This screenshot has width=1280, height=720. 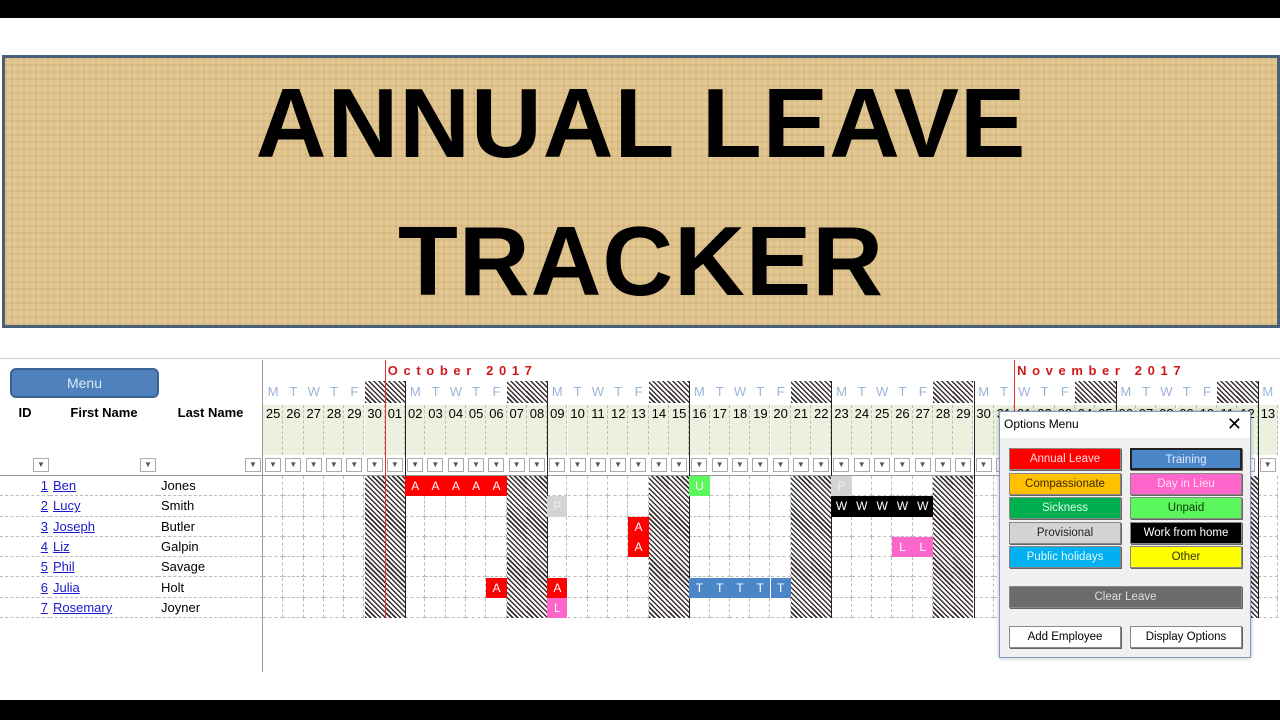 I want to click on employee-id: 5, so click(x=25, y=567).